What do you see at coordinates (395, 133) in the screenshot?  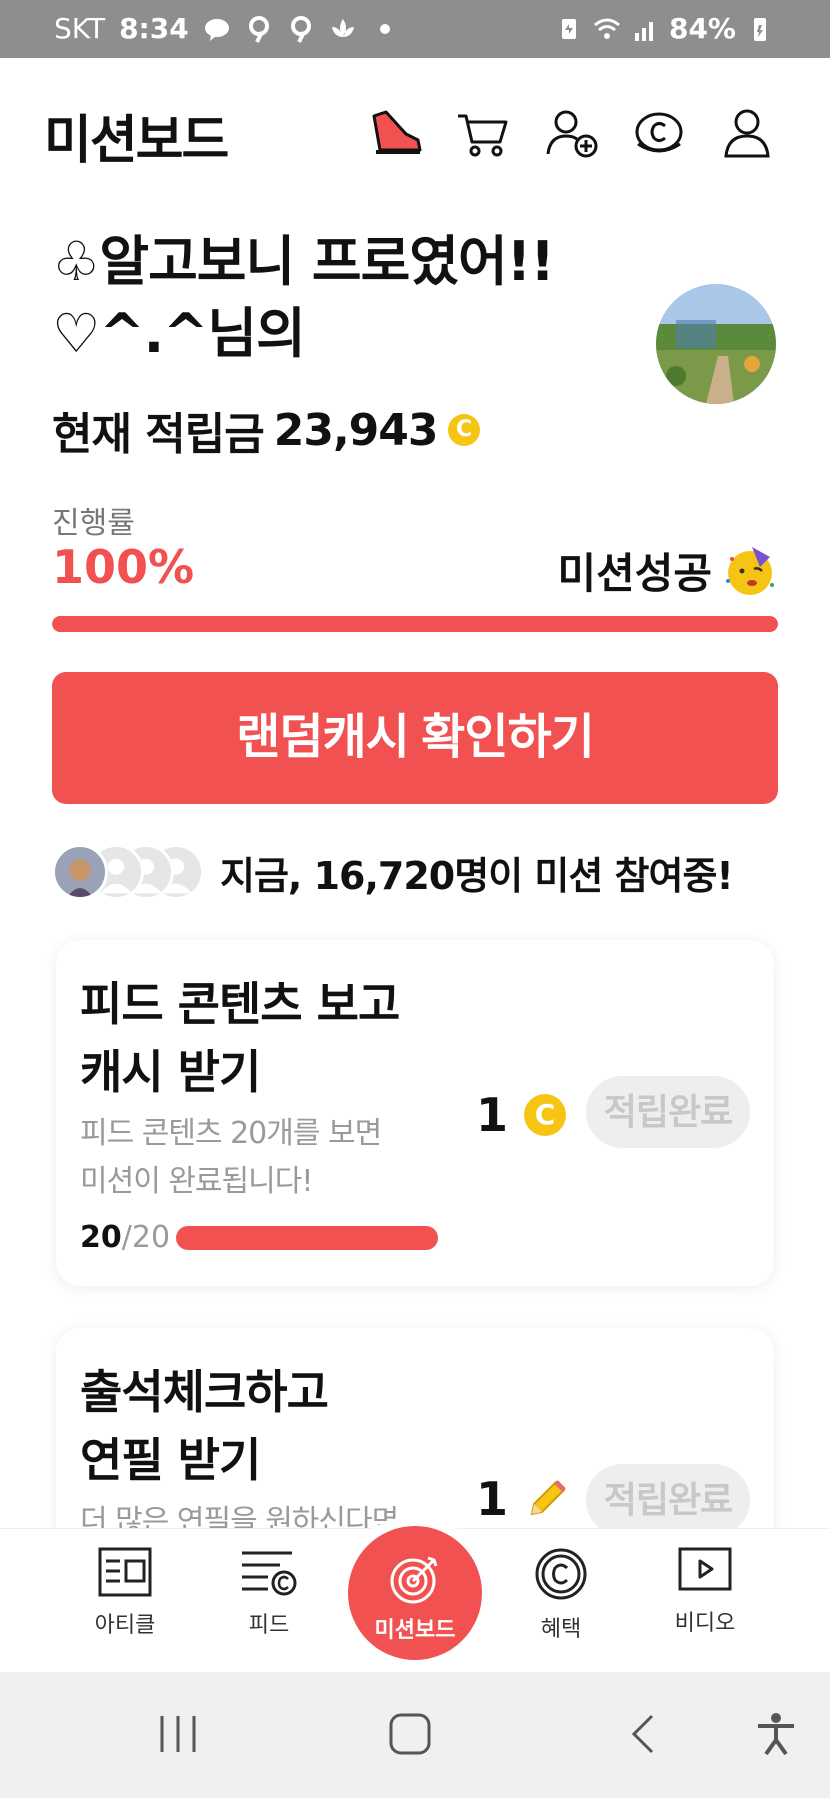 I see `sneaker-icon` at bounding box center [395, 133].